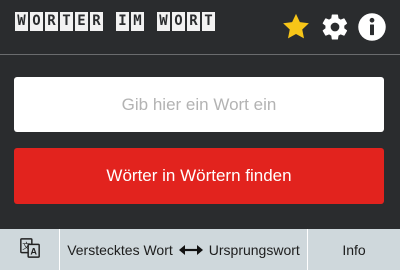 The image size is (400, 270). I want to click on find-words-button-label: Wörter in Wörtern finden, so click(199, 175).